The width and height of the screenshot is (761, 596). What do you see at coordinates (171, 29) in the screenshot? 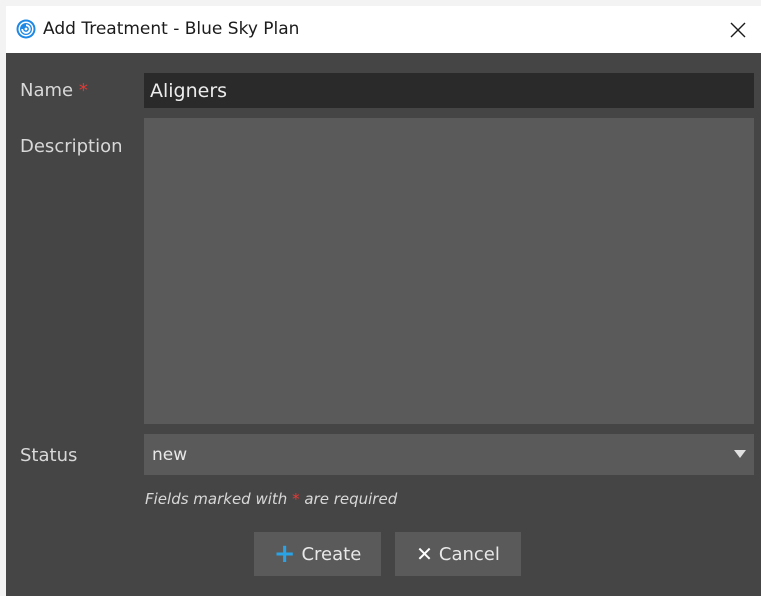
I see `window-title: Add Treatment - Blue Sky Plan` at bounding box center [171, 29].